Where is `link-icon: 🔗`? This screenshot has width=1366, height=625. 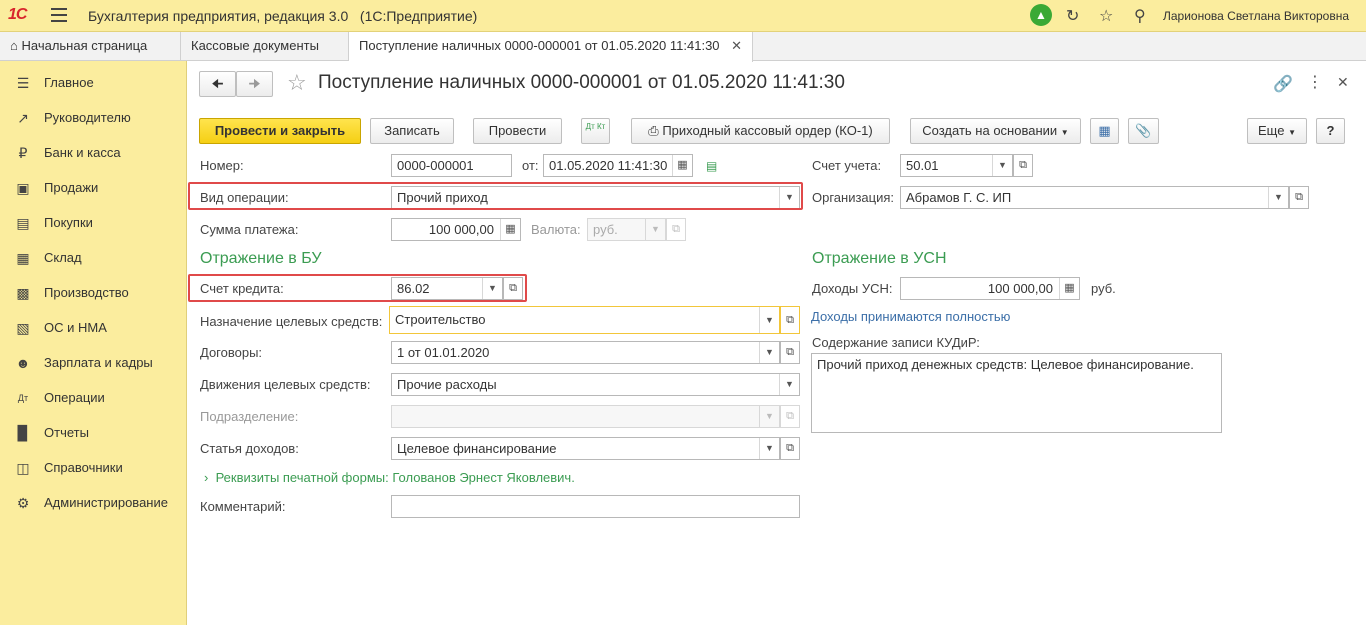
link-icon: 🔗 is located at coordinates (1283, 84).